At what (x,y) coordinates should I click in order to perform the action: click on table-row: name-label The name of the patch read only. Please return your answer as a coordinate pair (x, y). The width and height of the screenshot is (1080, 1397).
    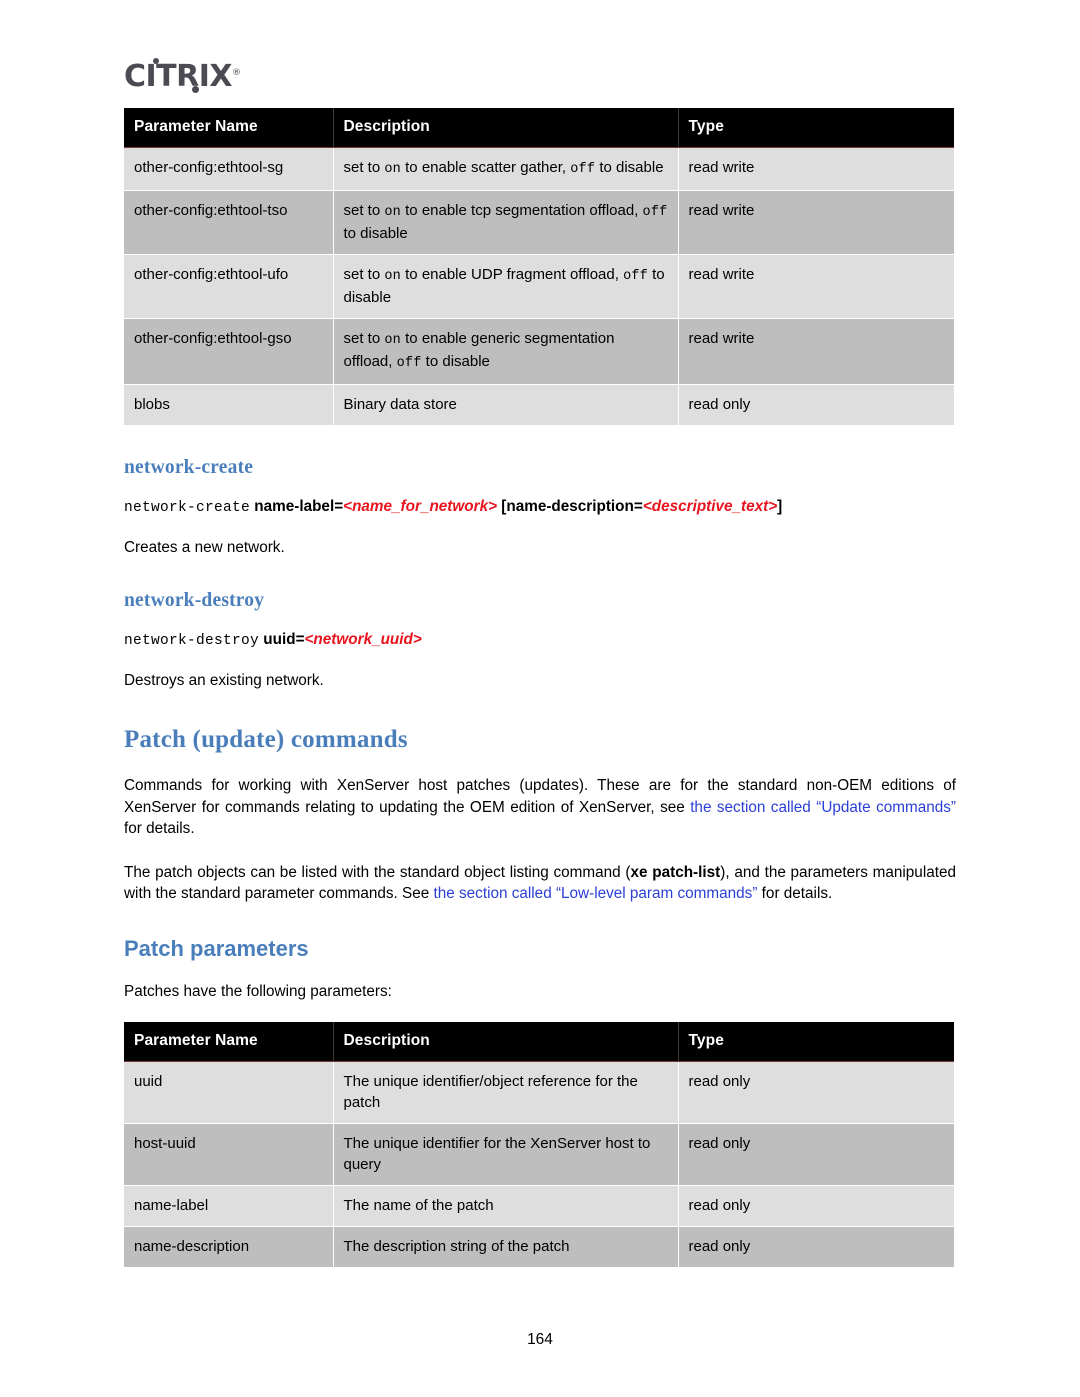
    Looking at the image, I should click on (539, 1206).